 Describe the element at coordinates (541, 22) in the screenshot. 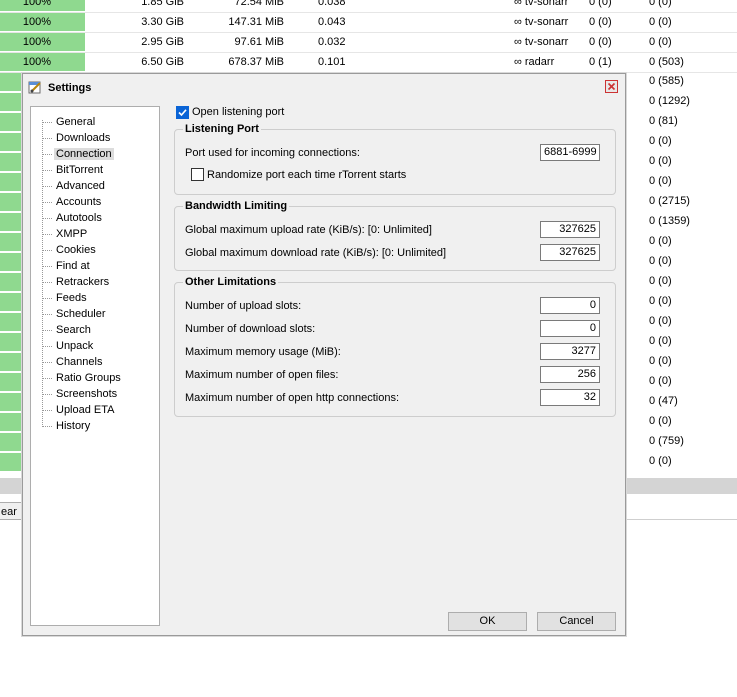

I see `label-cell: ∞ tv-sonarr` at that location.